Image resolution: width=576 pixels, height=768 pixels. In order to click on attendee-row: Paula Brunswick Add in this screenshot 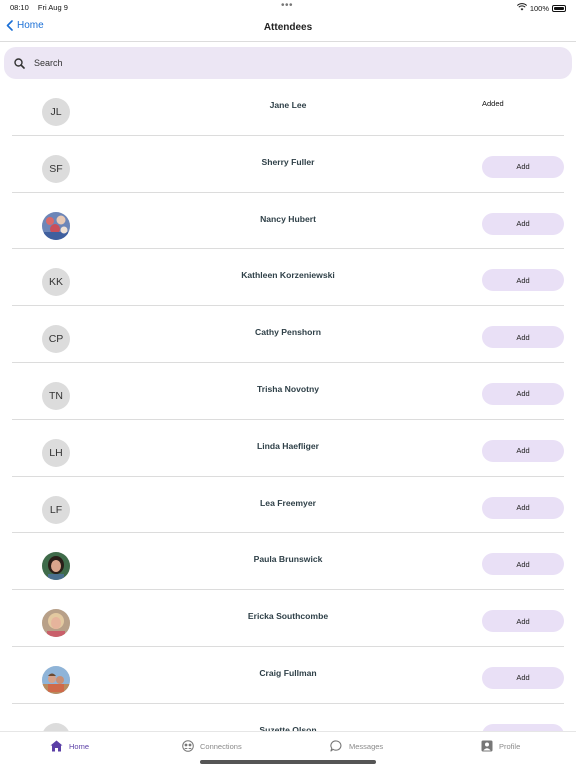, I will do `click(288, 562)`.